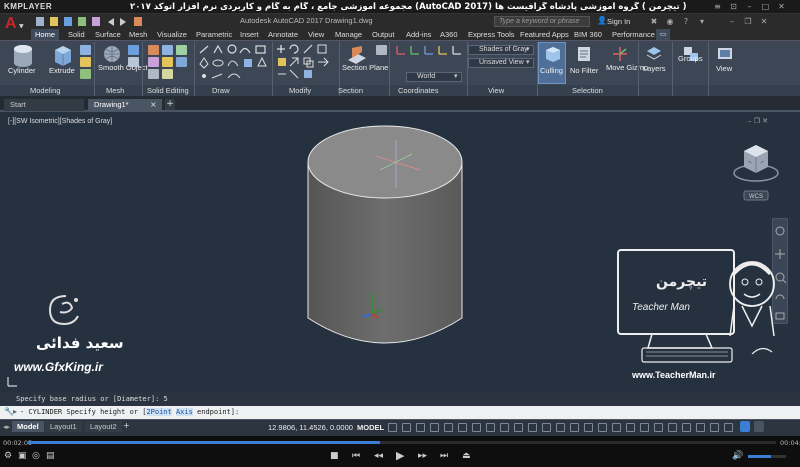 The width and height of the screenshot is (800, 467). Describe the element at coordinates (167, 74) in the screenshot. I see `imprint-icon` at that location.